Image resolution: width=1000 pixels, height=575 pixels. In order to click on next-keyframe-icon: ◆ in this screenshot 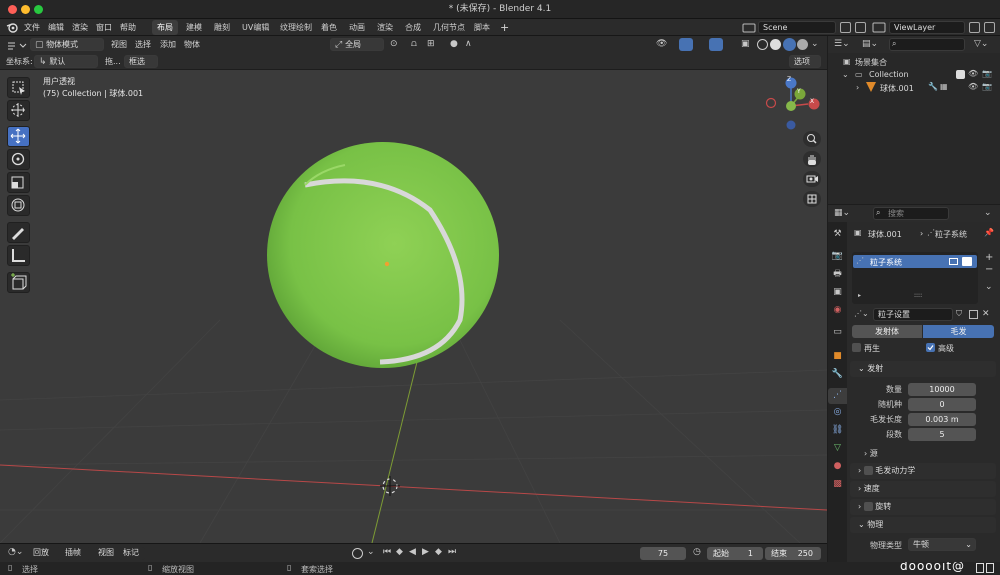, I will do `click(438, 552)`.